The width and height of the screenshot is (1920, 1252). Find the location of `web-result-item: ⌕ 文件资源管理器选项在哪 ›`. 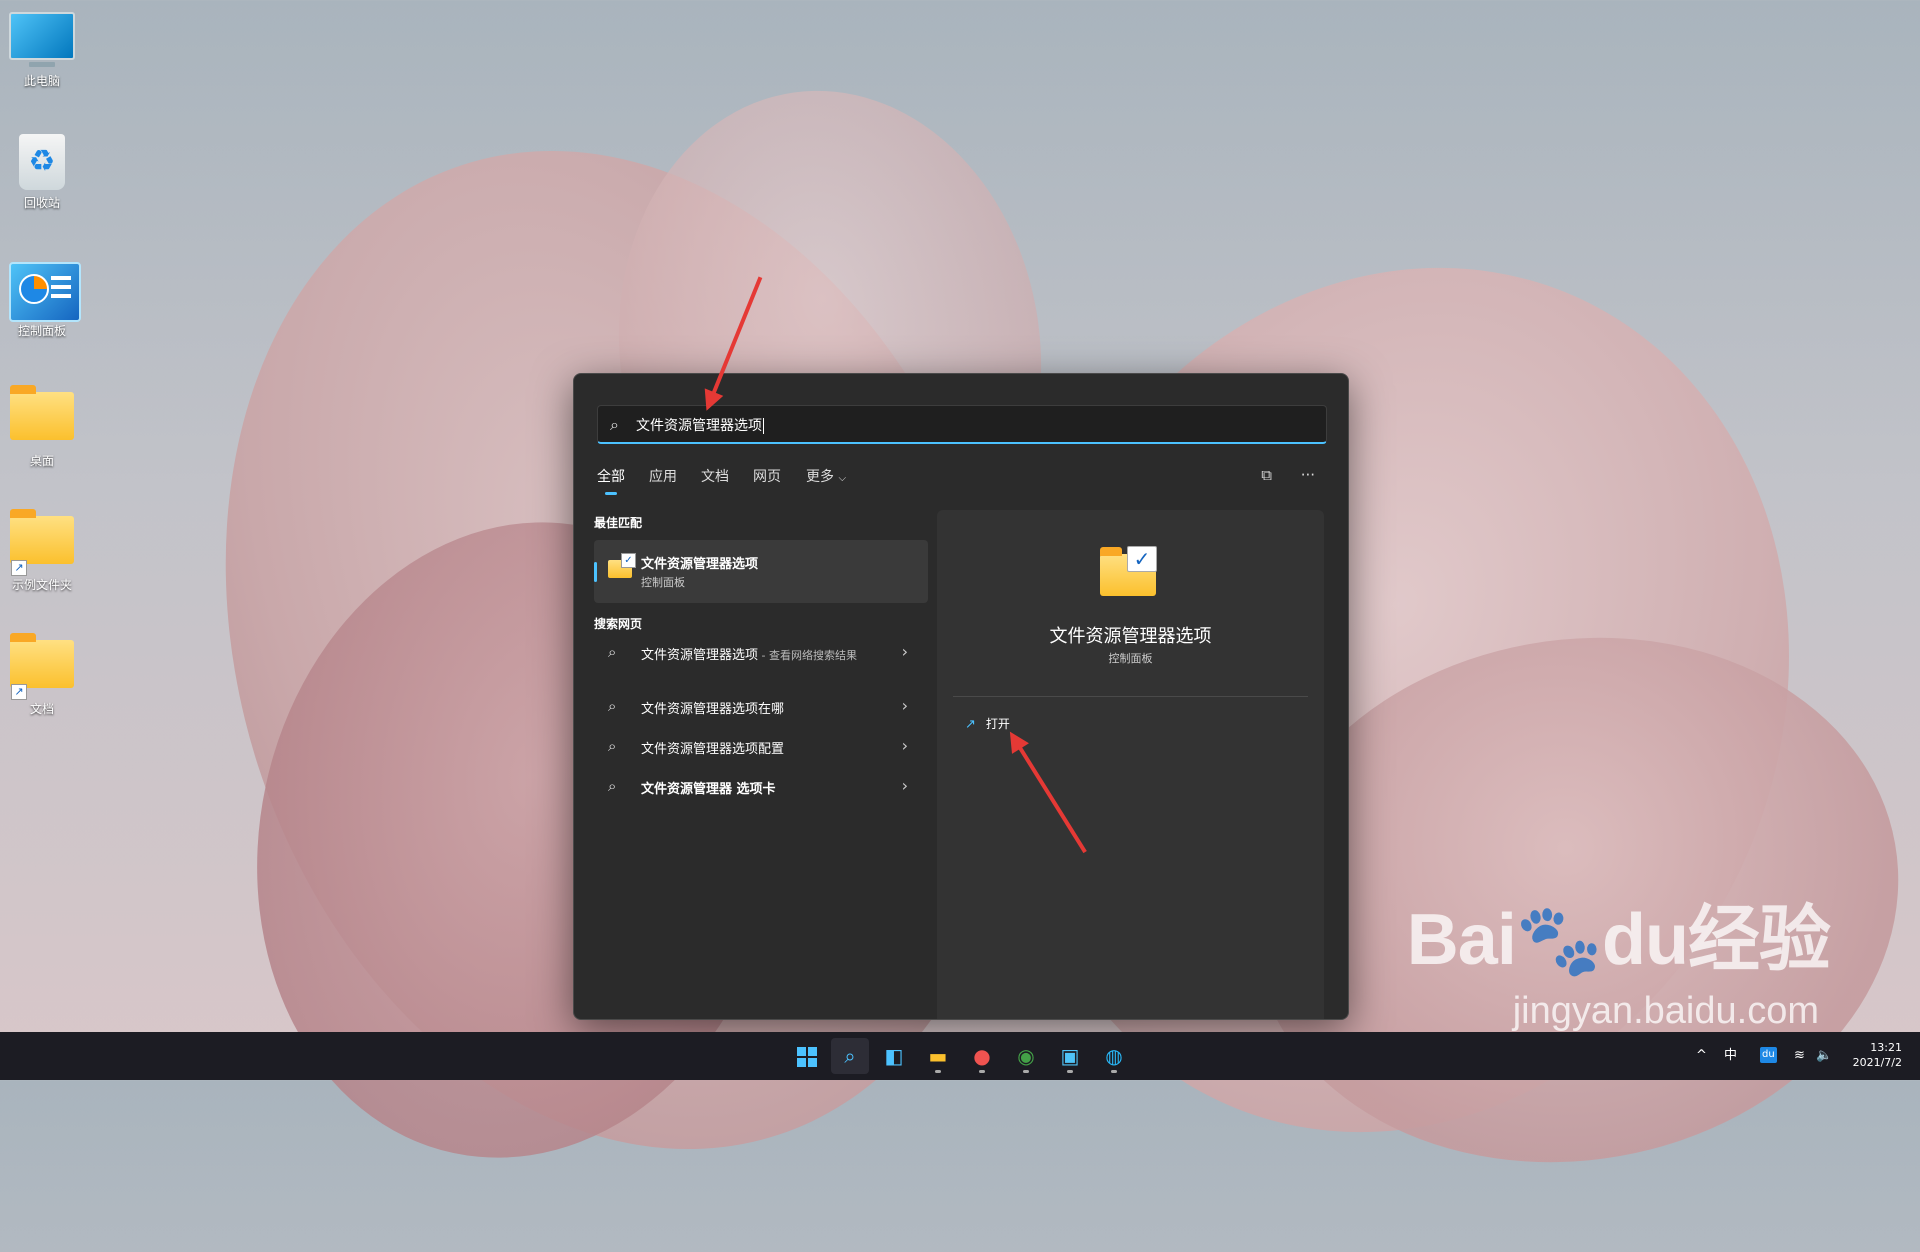

web-result-item: ⌕ 文件资源管理器选项在哪 › is located at coordinates (761, 707).